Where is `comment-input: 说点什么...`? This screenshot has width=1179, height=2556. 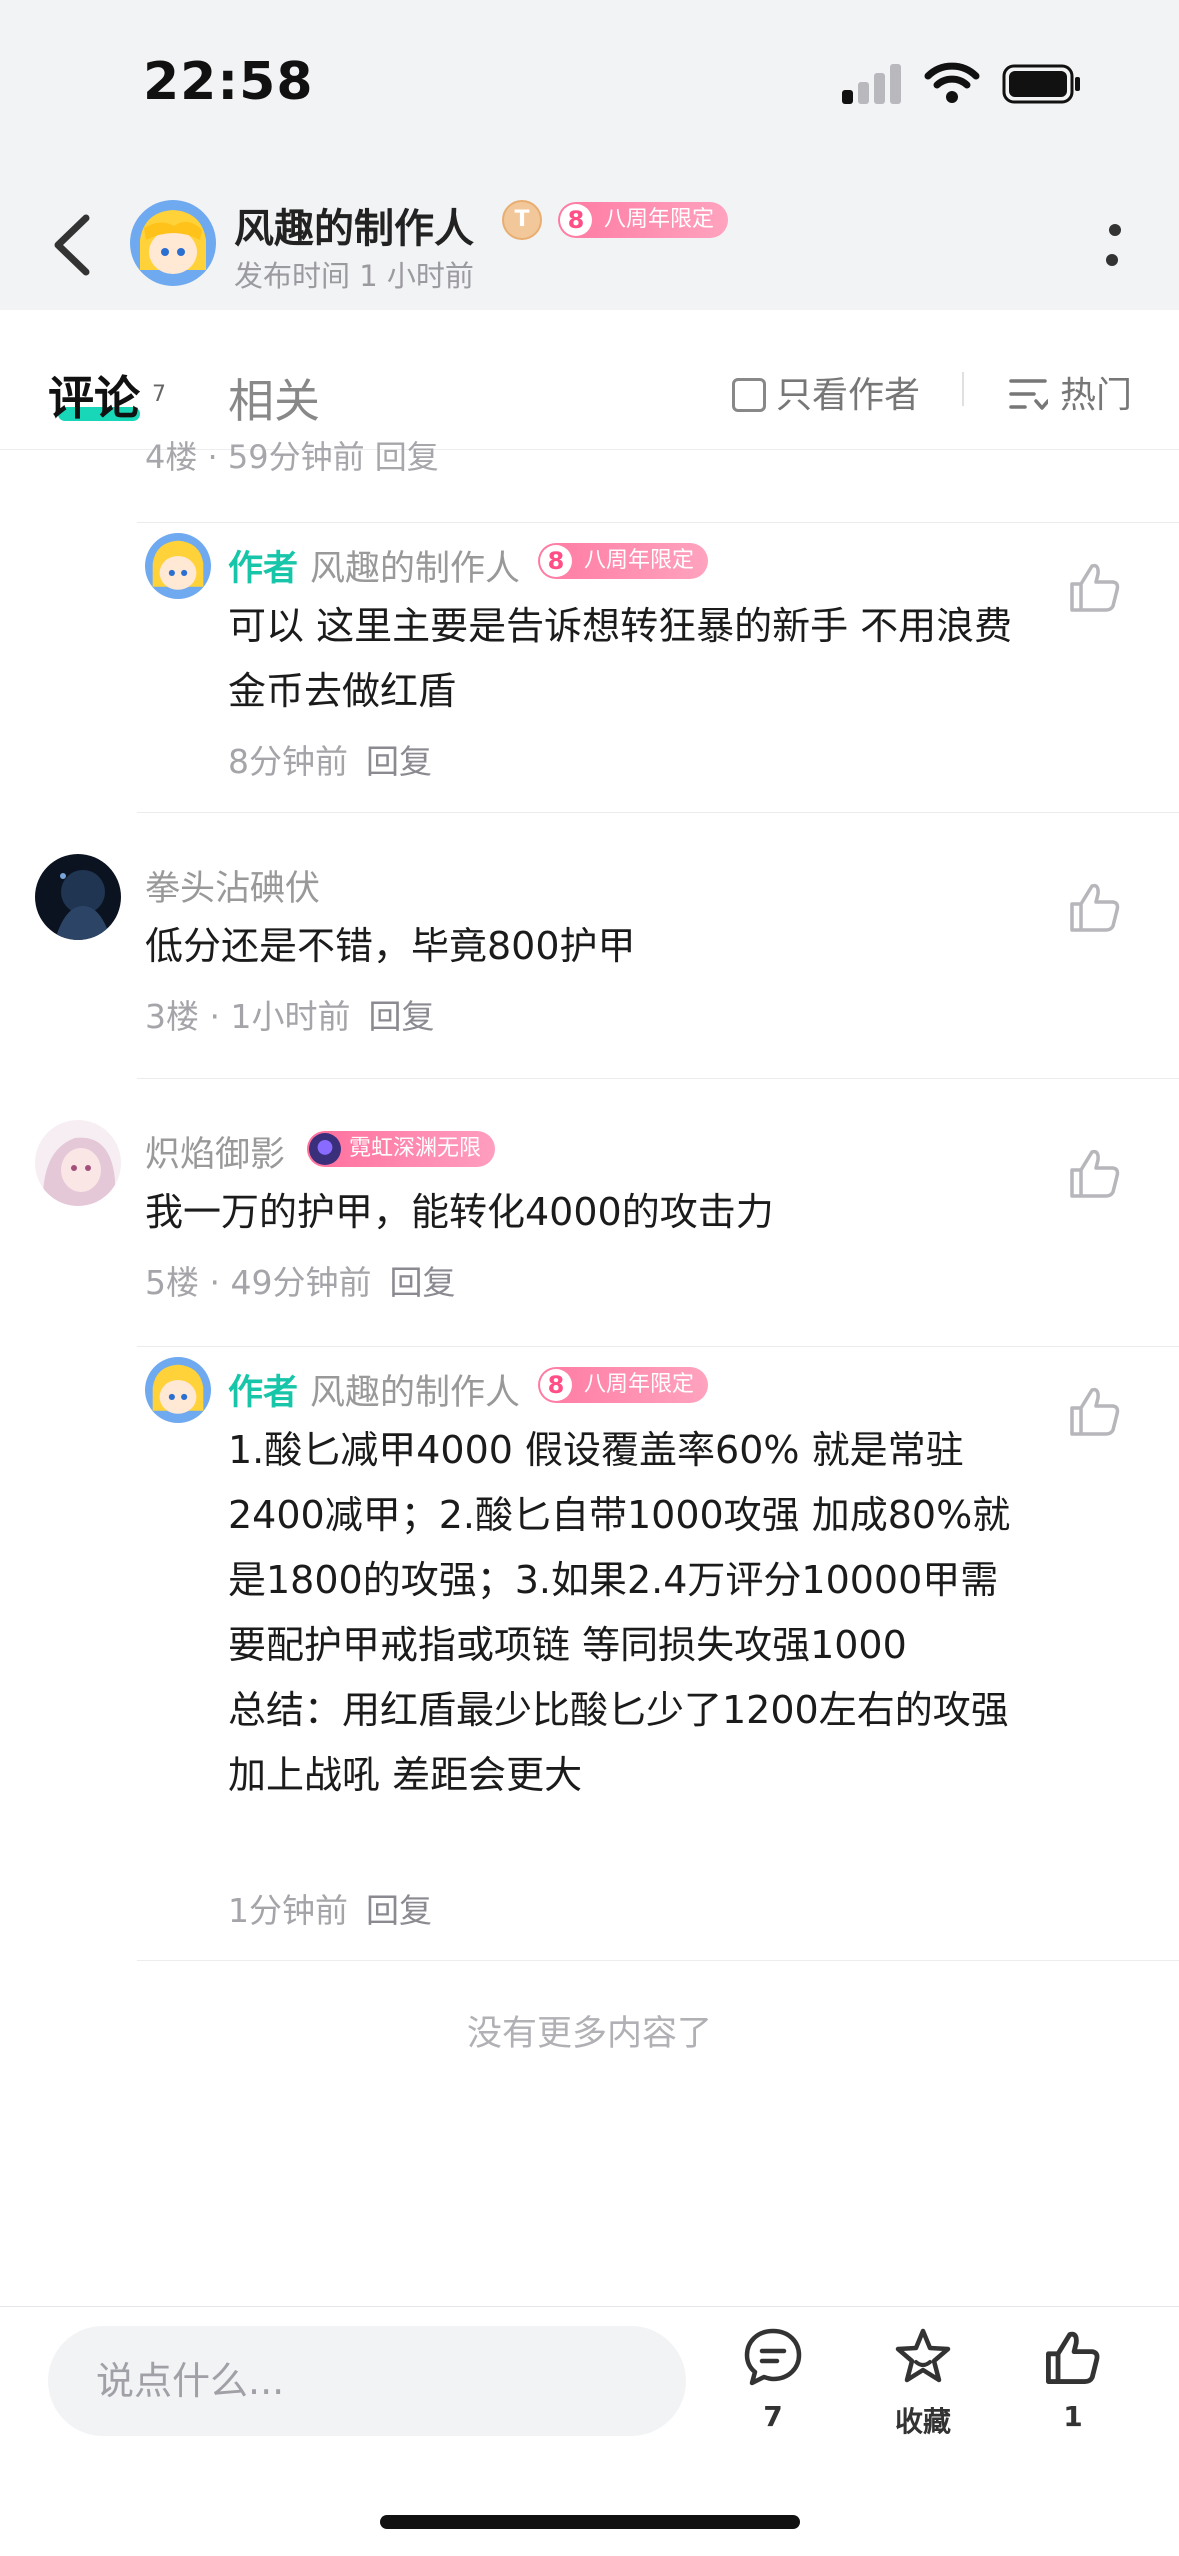
comment-input: 说点什么... is located at coordinates (367, 2381).